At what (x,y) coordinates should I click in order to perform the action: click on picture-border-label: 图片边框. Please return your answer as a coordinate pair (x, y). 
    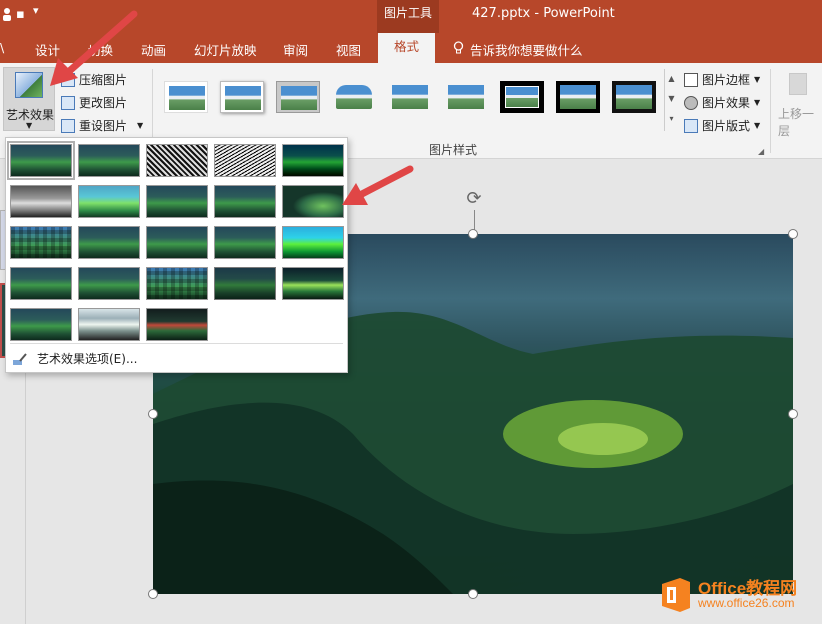
    Looking at the image, I should click on (726, 80).